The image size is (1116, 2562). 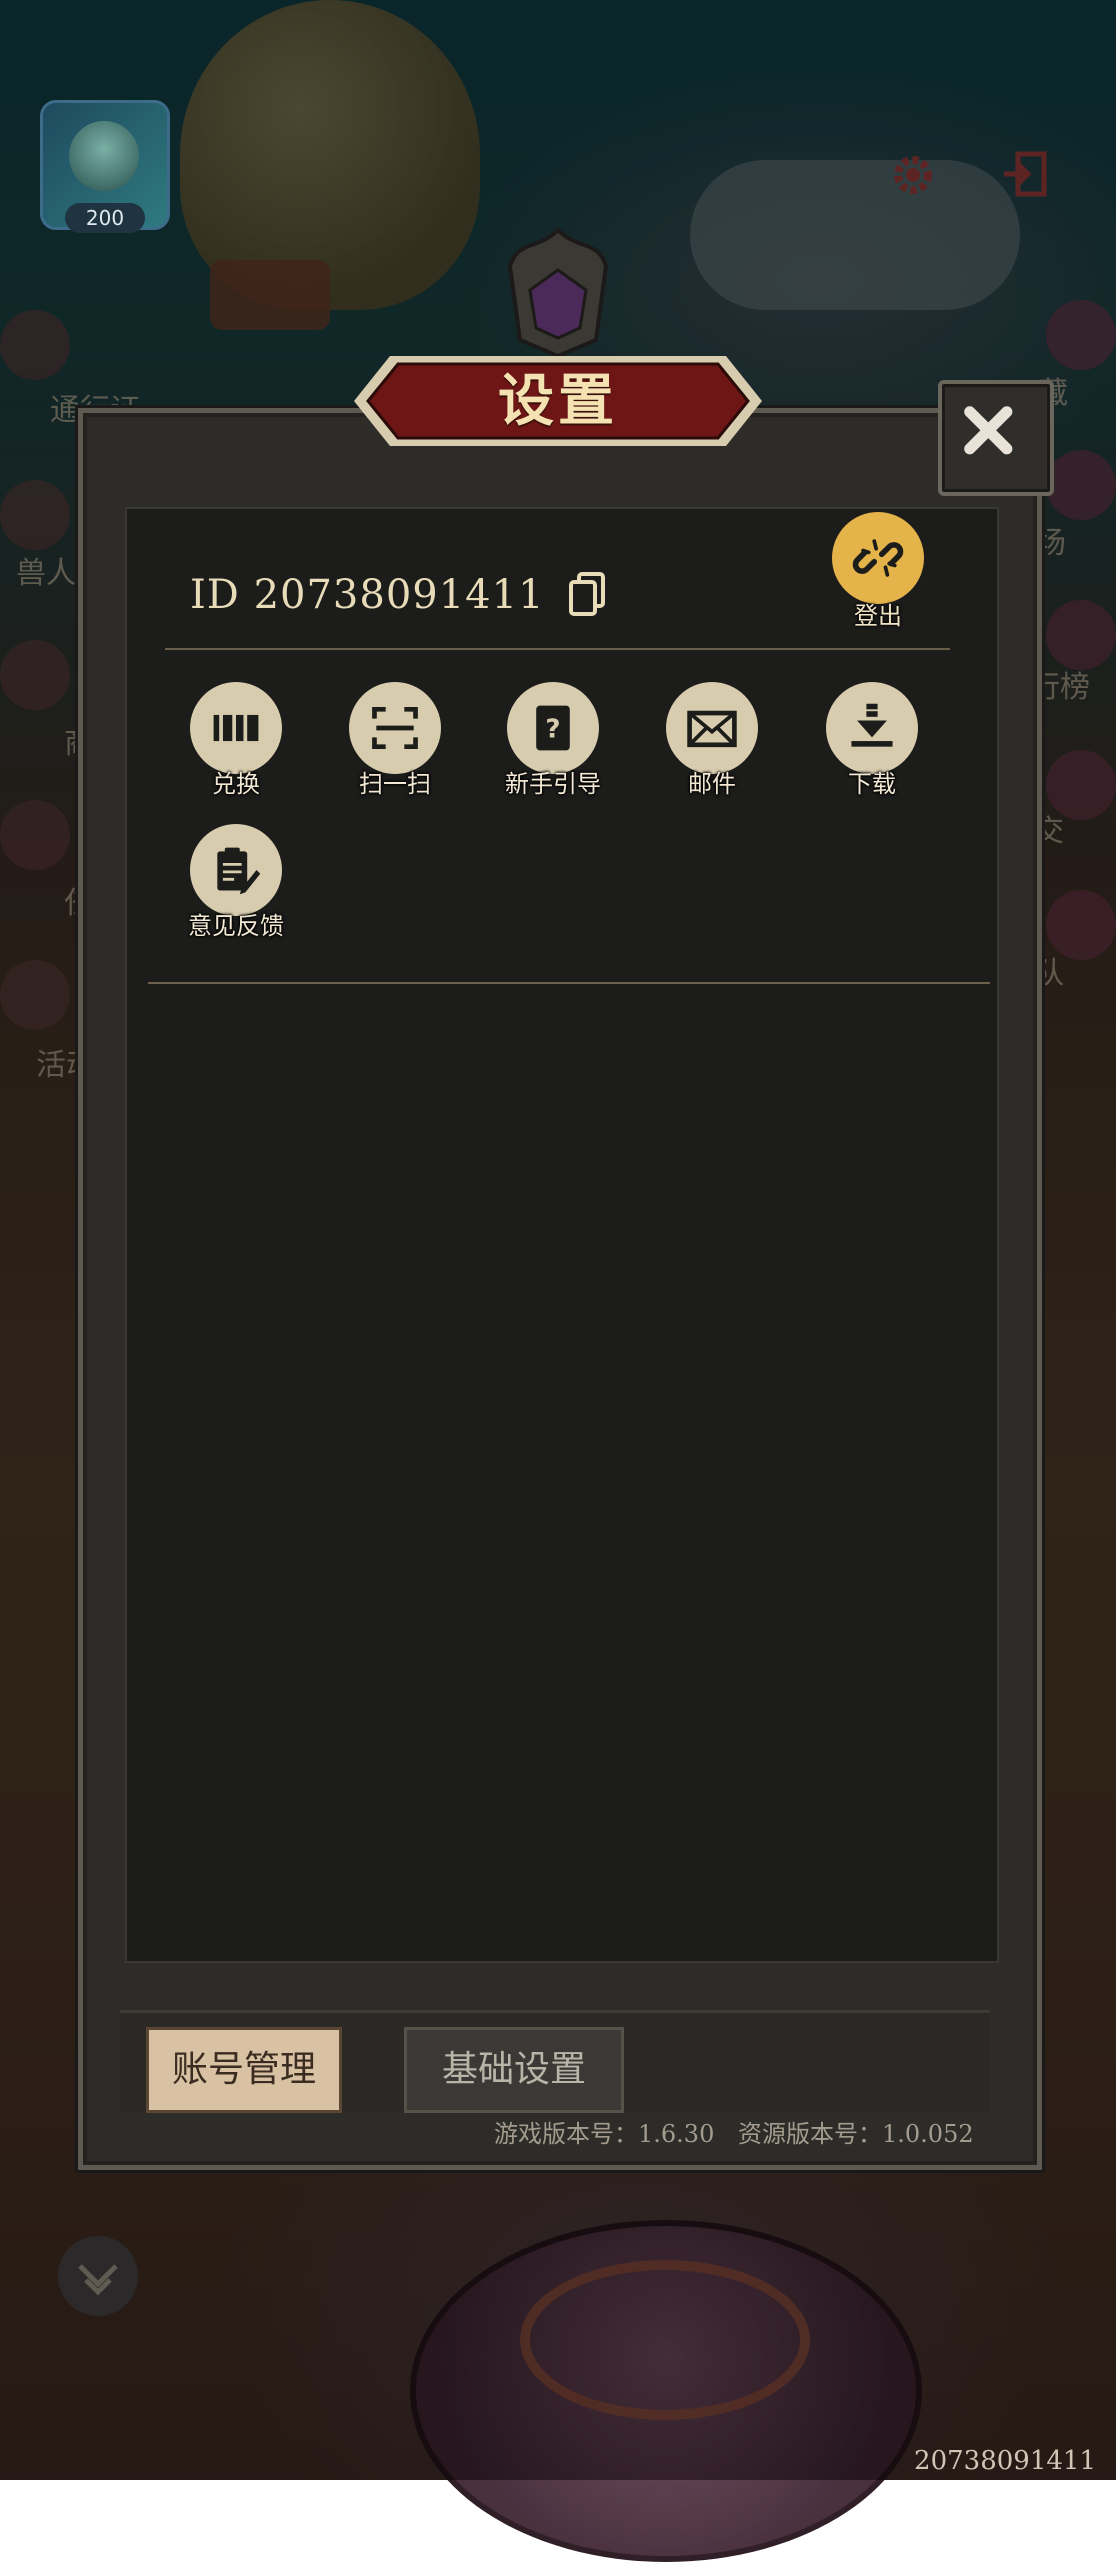 What do you see at coordinates (236, 784) in the screenshot?
I see `redeem-label: 兑换` at bounding box center [236, 784].